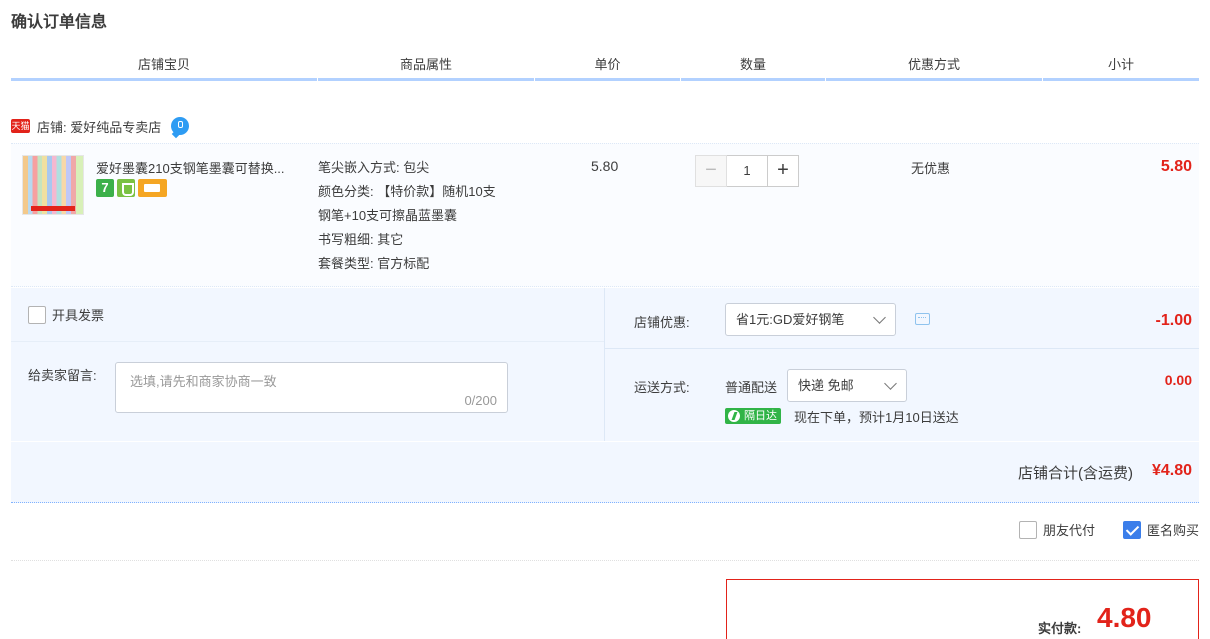 Image resolution: width=1210 pixels, height=639 pixels. Describe the element at coordinates (1075, 473) in the screenshot. I see `shop-total-label: 店铺合计(含运费)` at that location.